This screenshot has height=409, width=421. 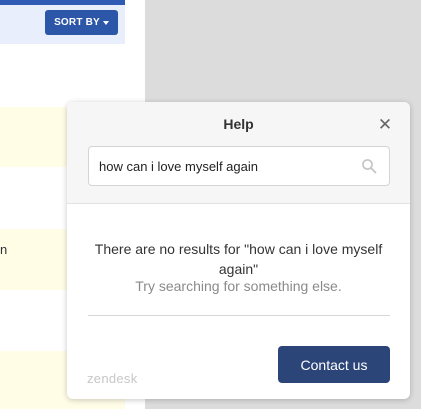 I want to click on sort-by-button: SORT BY, so click(x=81, y=22).